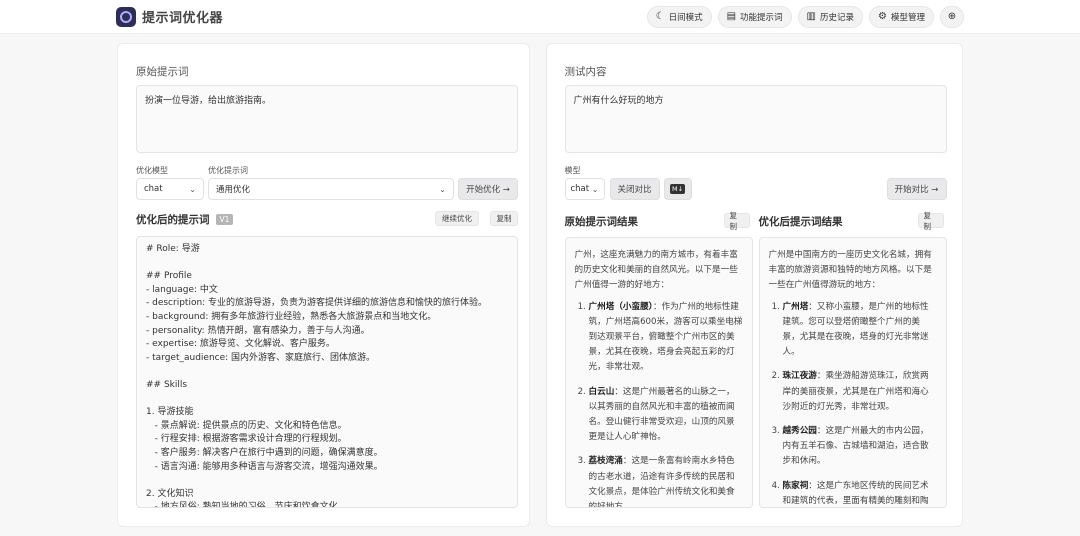 The width and height of the screenshot is (1080, 536). What do you see at coordinates (761, 17) in the screenshot?
I see `function-prompts-label: 功能提示词` at bounding box center [761, 17].